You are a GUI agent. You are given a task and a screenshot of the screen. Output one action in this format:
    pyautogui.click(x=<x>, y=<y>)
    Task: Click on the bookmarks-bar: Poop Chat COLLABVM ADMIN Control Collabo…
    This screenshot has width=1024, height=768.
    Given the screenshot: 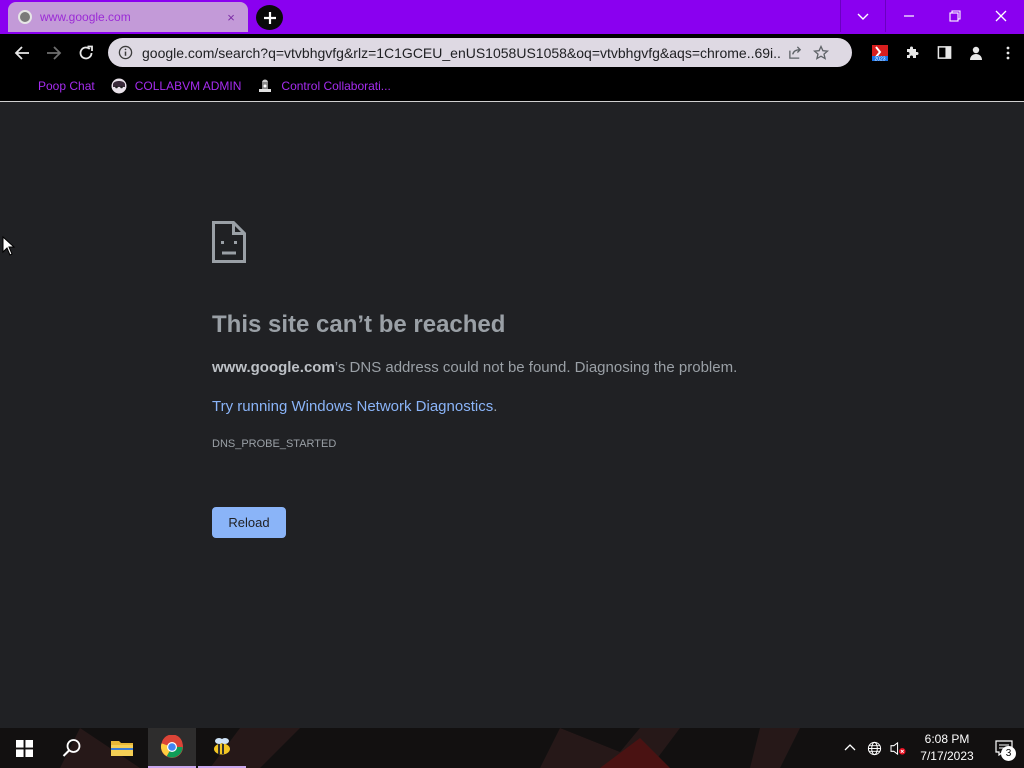 What is the action you would take?
    pyautogui.click(x=512, y=86)
    